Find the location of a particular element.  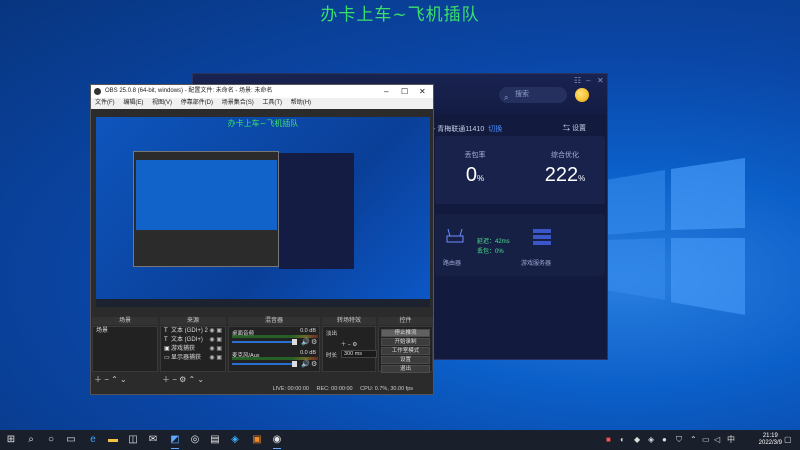

avatar is located at coordinates (582, 95).